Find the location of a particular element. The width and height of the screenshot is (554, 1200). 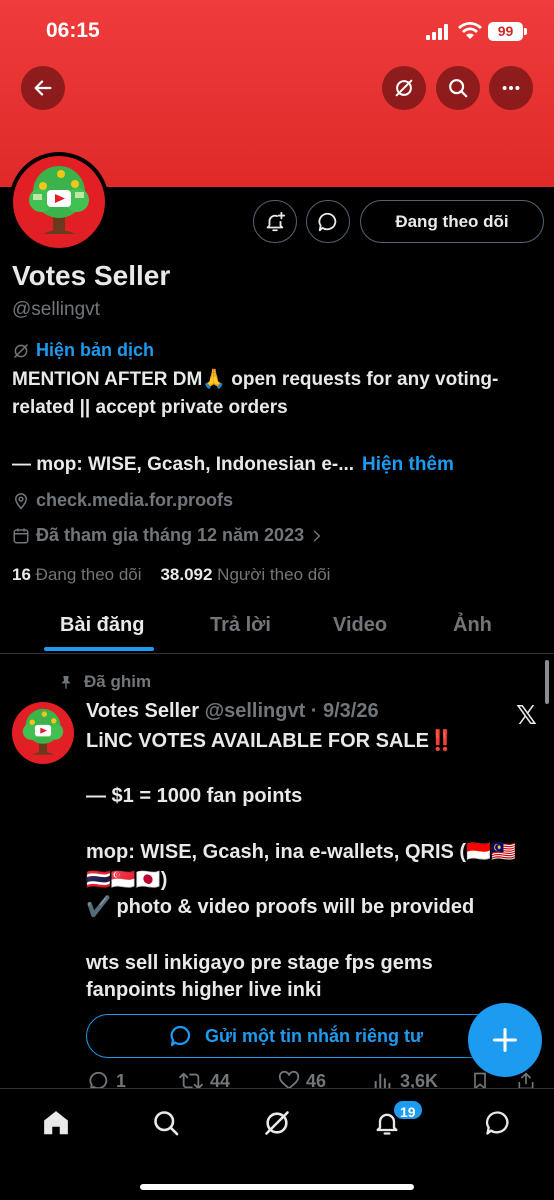

profile-location: check.media.for.proofs is located at coordinates (122, 500).